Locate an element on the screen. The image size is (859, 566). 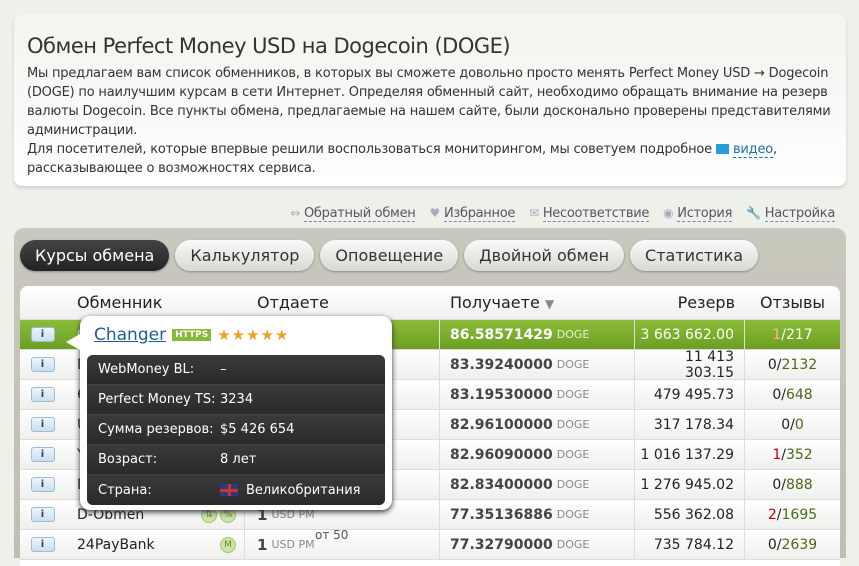
receive-rate: 82.83400000 is located at coordinates (501, 484).